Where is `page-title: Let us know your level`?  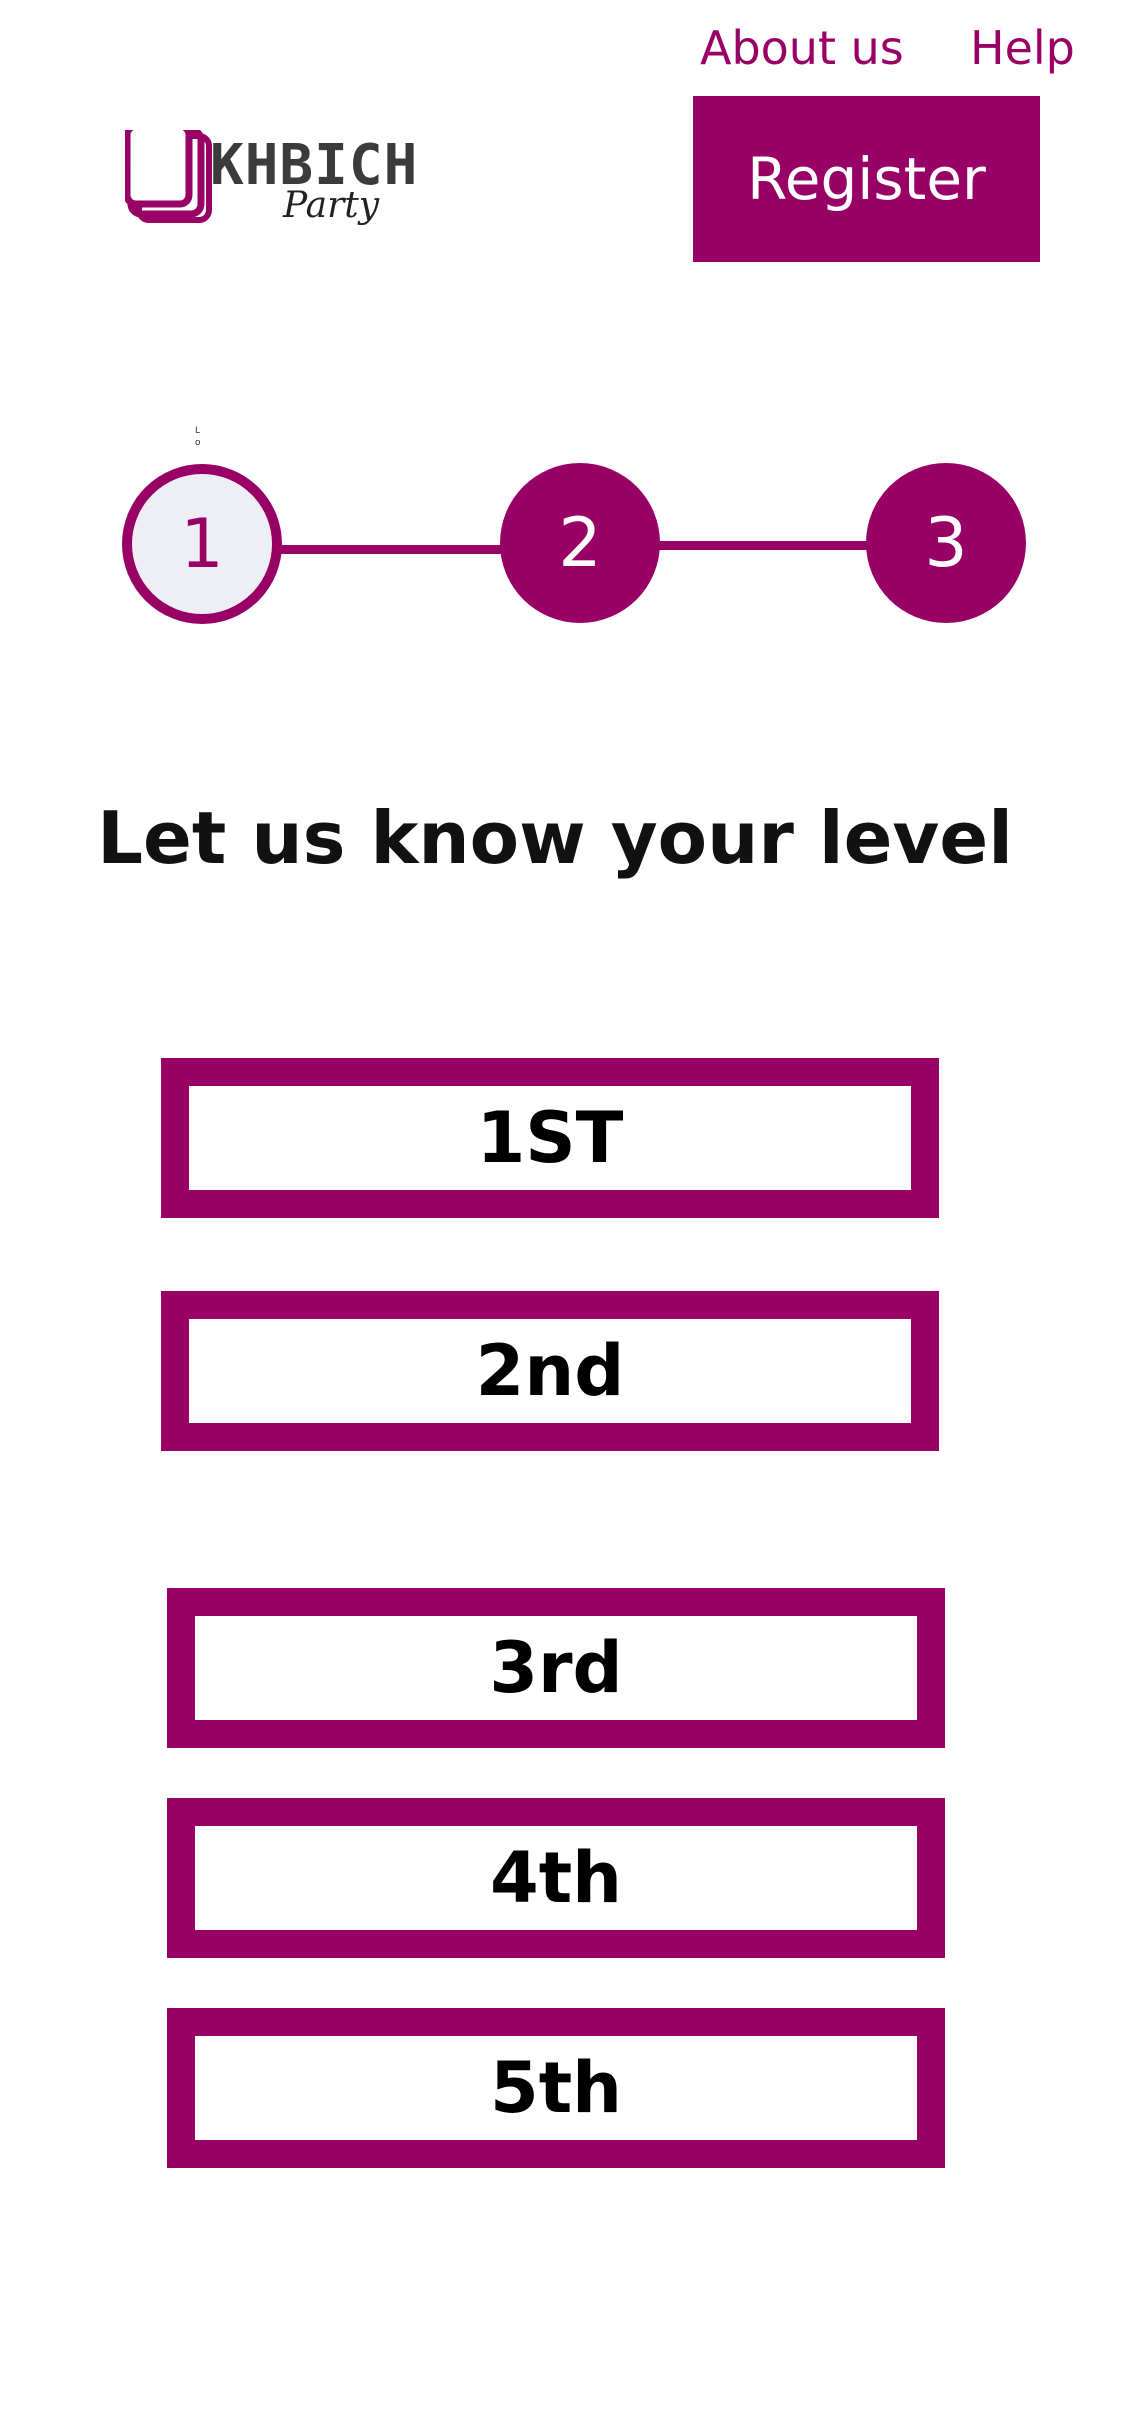 page-title: Let us know your level is located at coordinates (555, 838).